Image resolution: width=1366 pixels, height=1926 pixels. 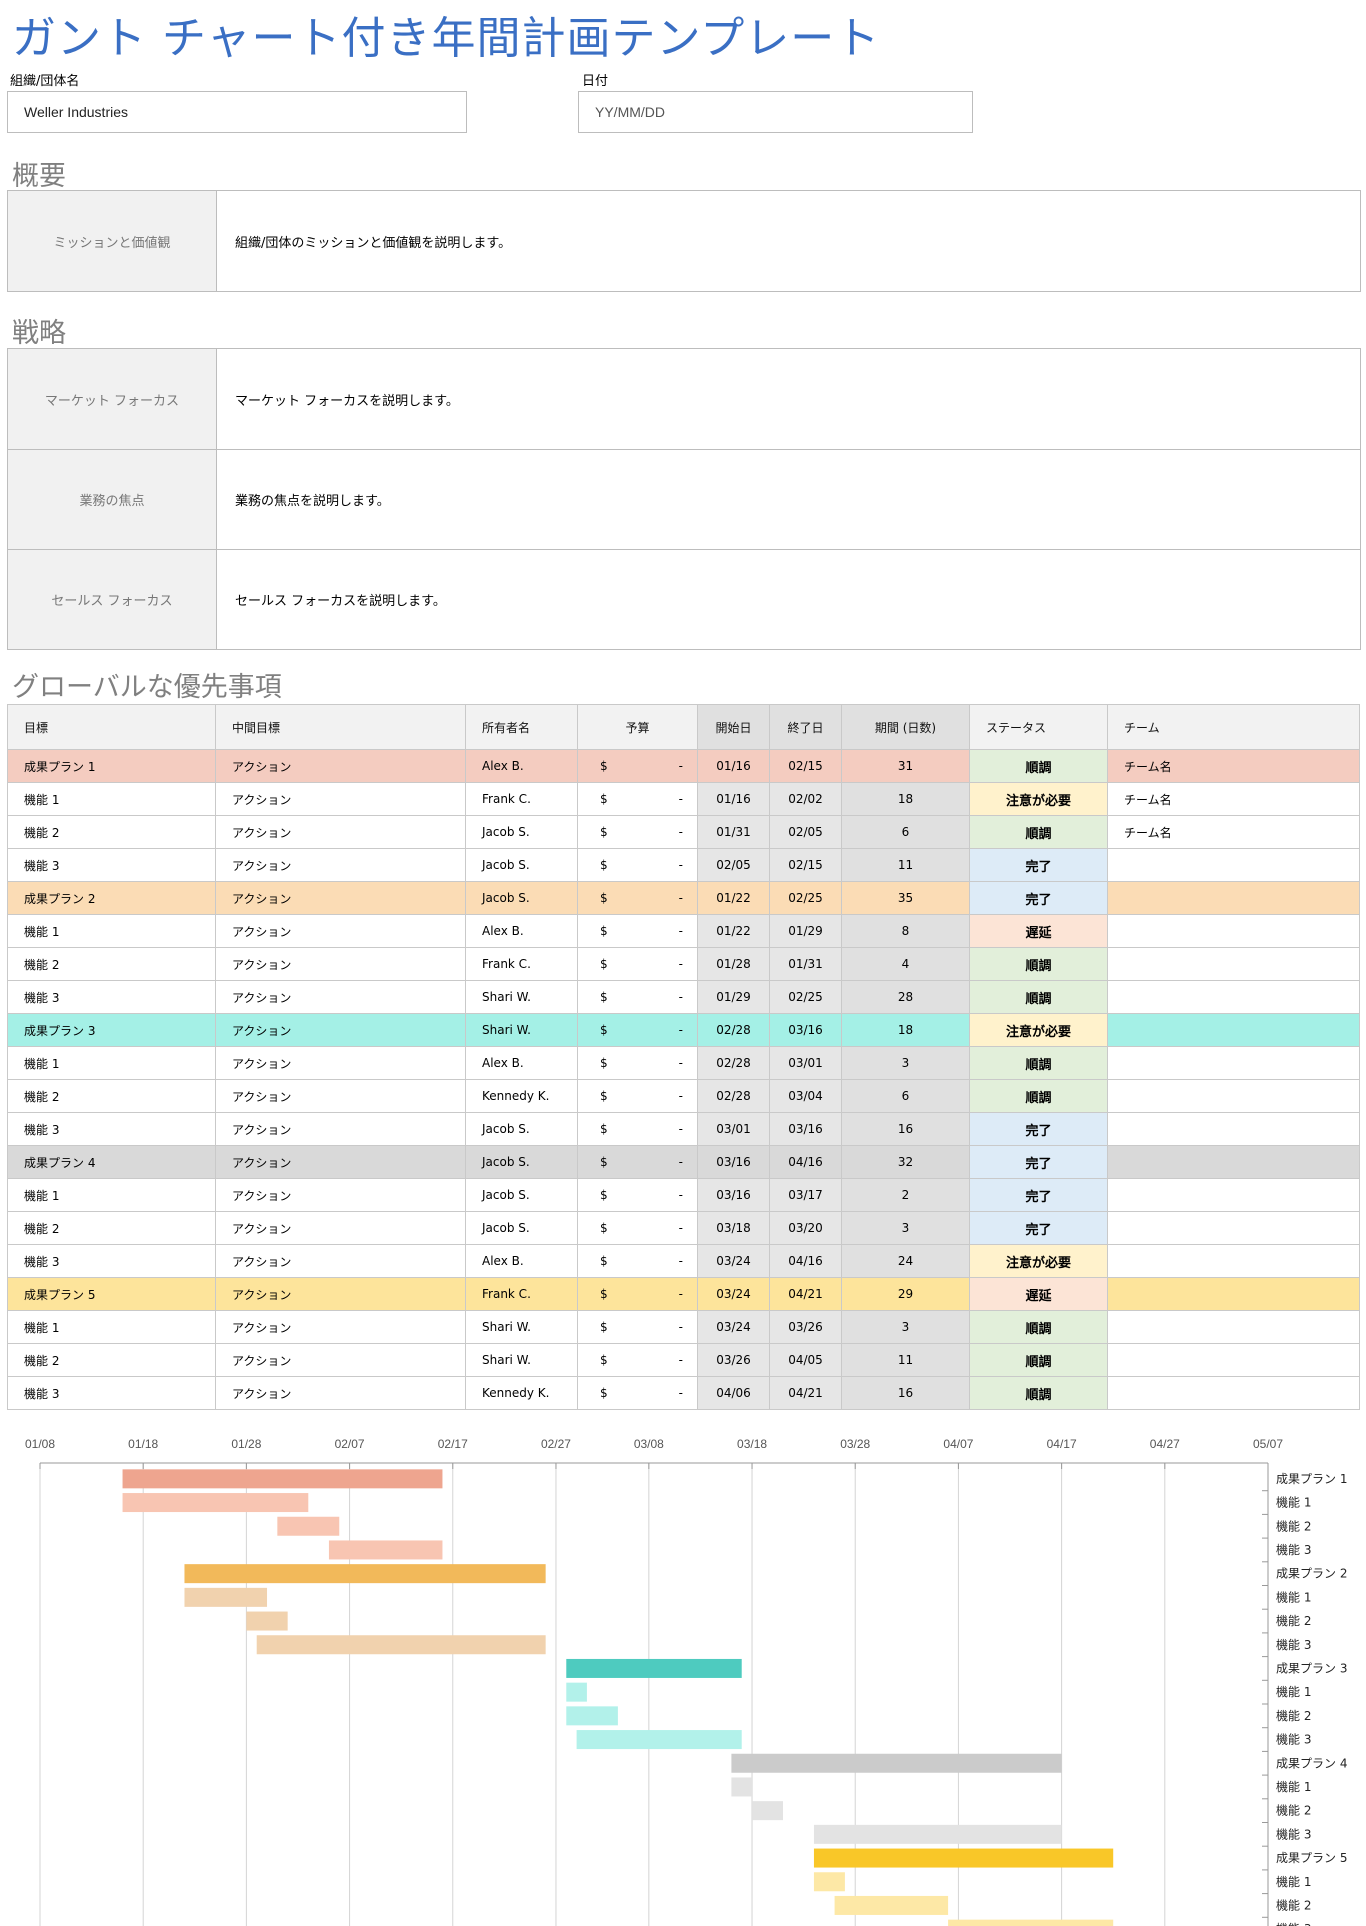 What do you see at coordinates (733, 727) in the screenshot?
I see `col-header-start: 開始日` at bounding box center [733, 727].